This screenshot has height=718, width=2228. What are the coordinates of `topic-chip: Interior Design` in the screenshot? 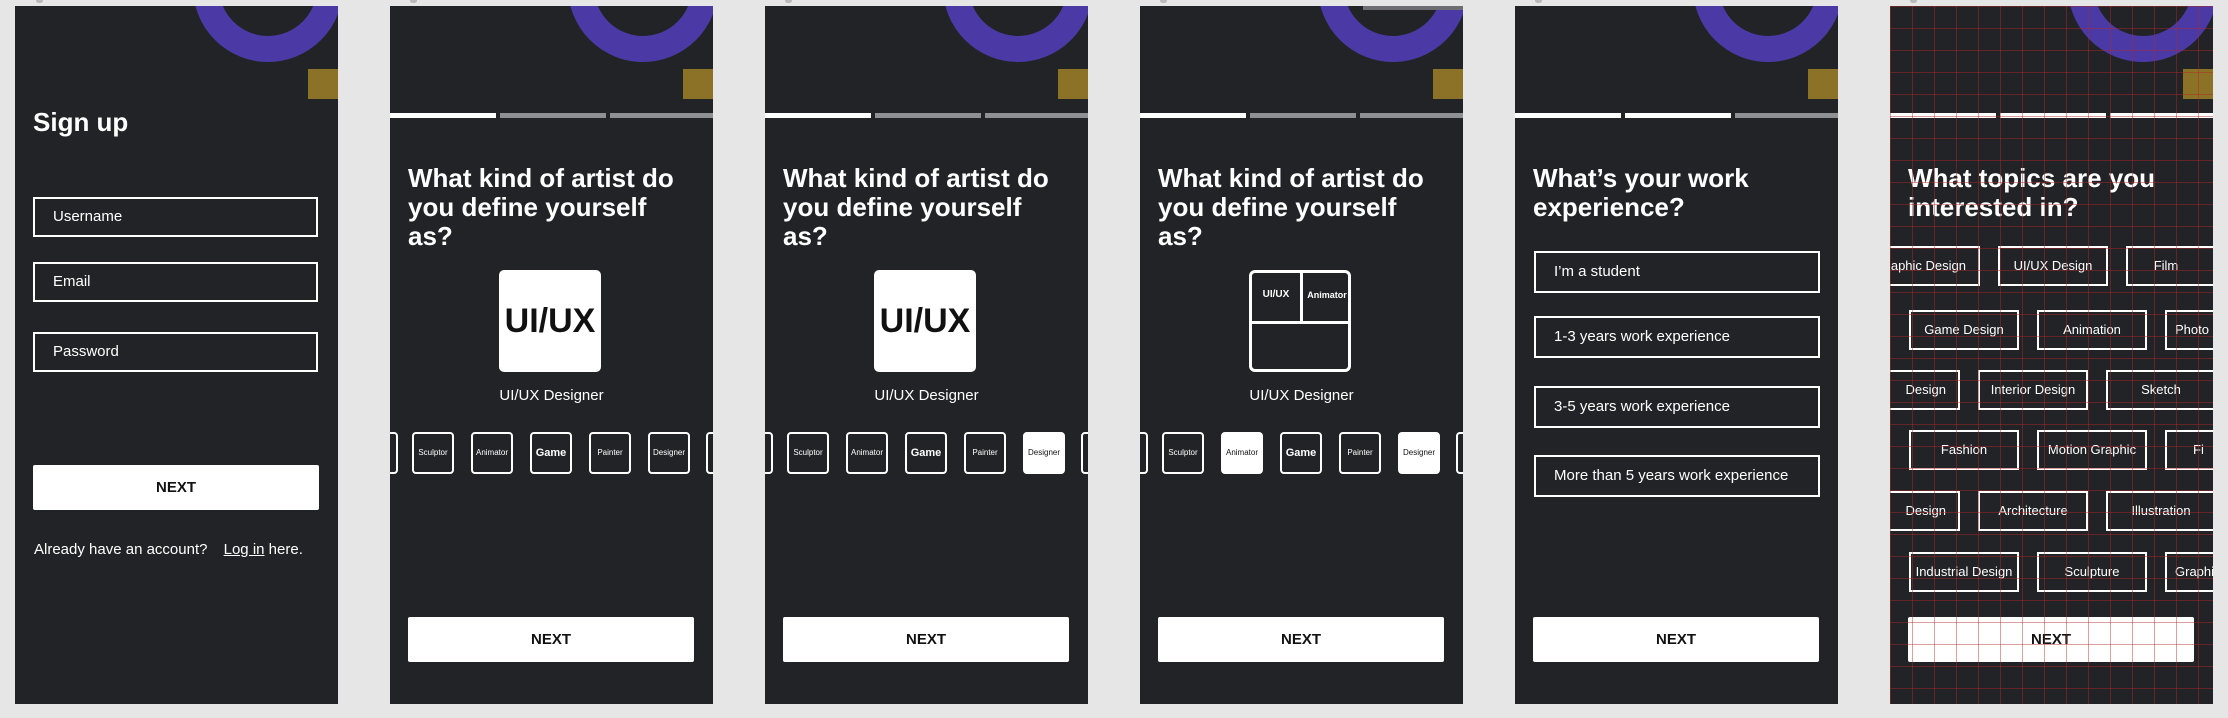 It's located at (2033, 390).